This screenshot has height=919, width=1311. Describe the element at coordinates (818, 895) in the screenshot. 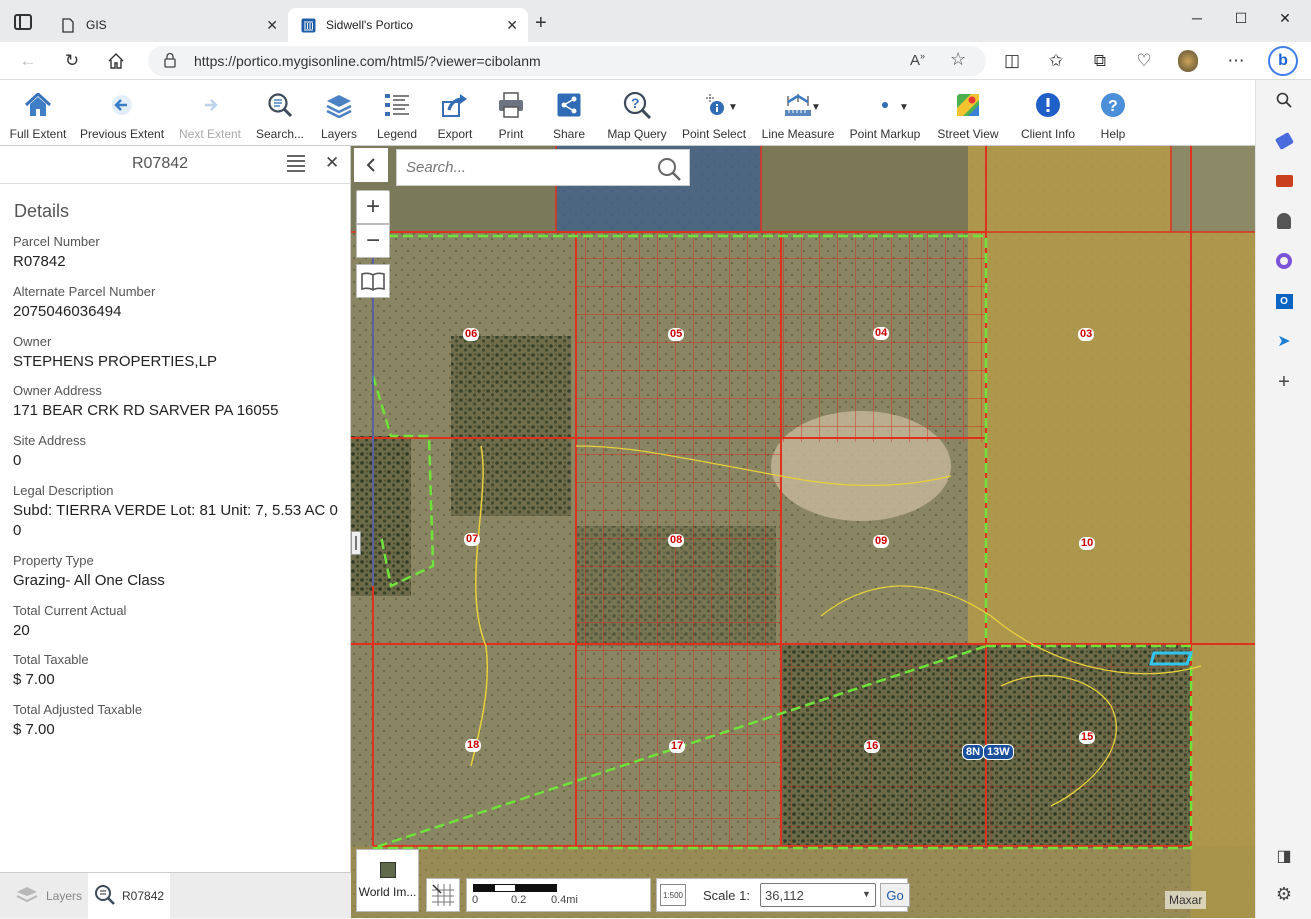

I see `scale-select: 36,112 ▼` at that location.